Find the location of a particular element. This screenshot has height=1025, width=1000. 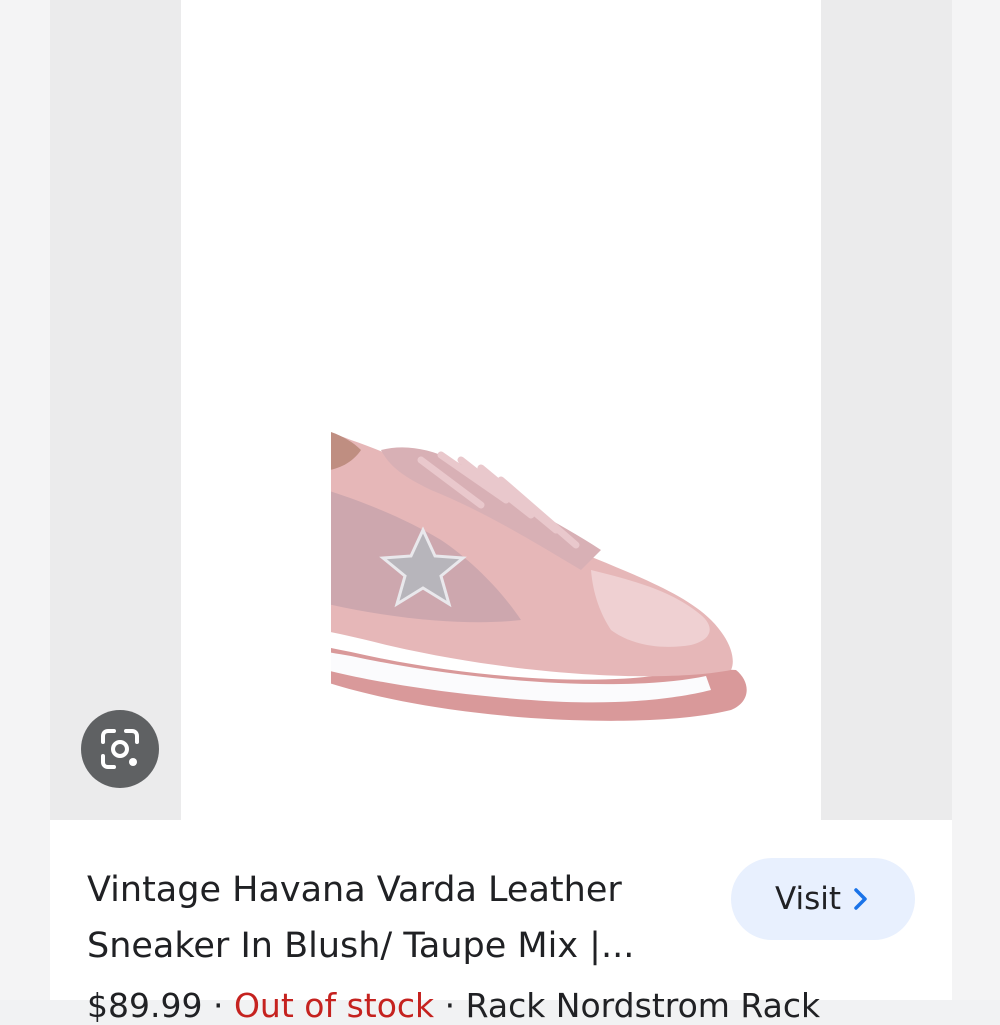

seller-name: Rack Nordstrom Rack is located at coordinates (643, 1005).